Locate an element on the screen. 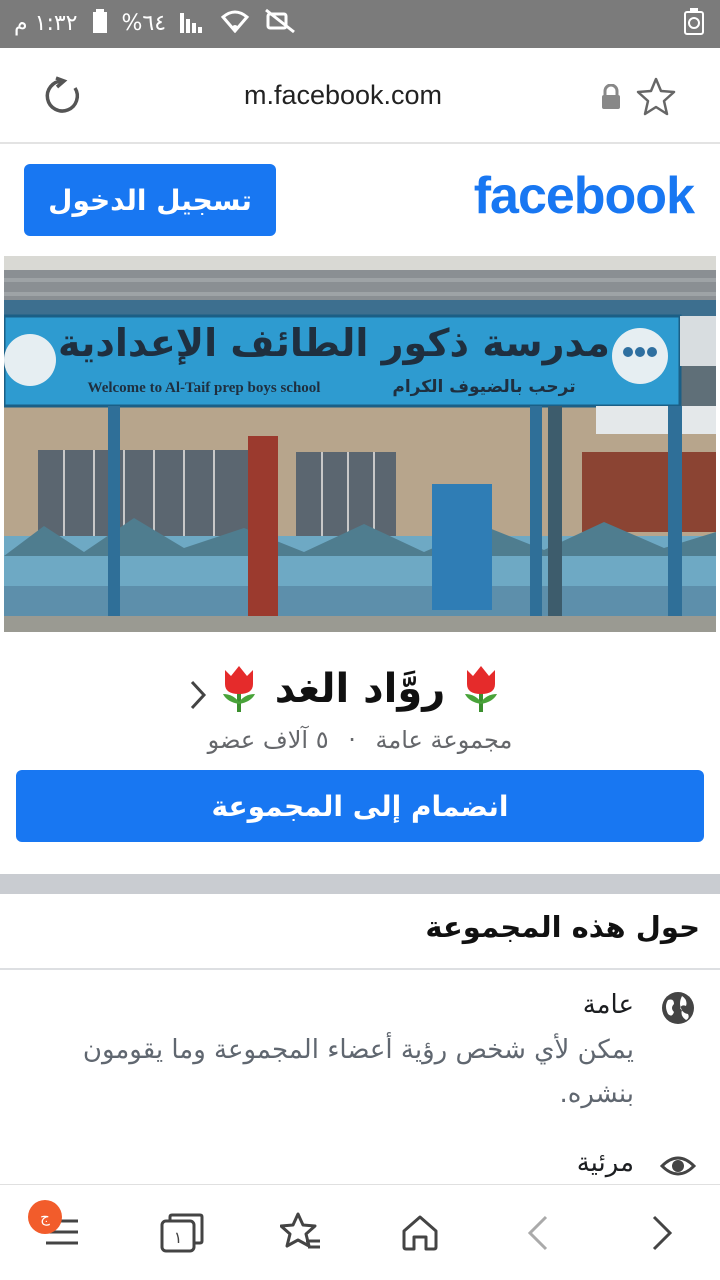 This screenshot has width=720, height=1280. forward-icon is located at coordinates (662, 1235).